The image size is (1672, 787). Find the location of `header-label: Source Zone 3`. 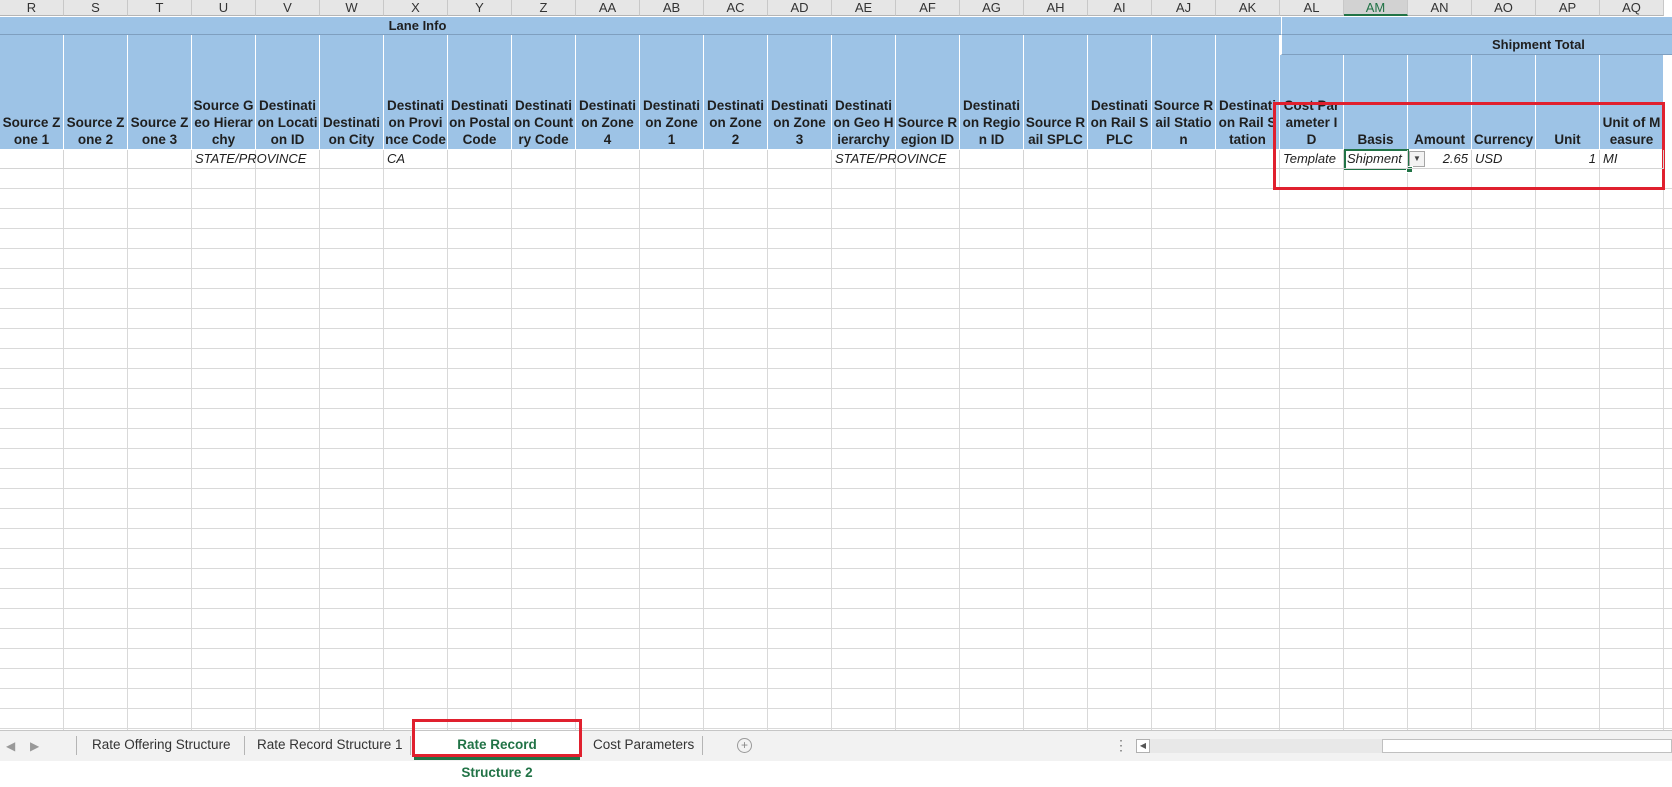

header-label: Source Zone 3 is located at coordinates (159, 131).